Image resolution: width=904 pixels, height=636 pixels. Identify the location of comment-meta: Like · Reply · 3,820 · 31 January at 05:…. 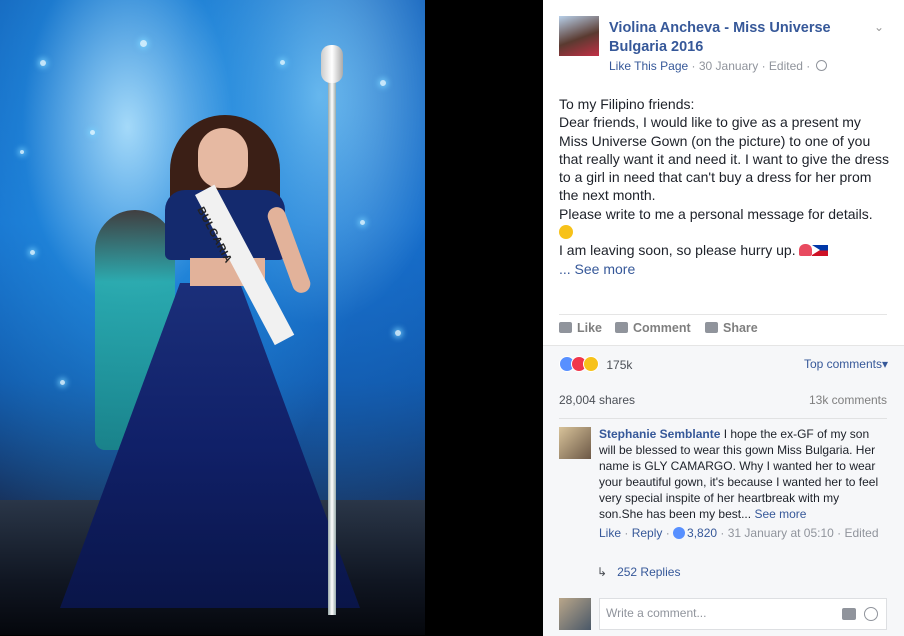
(739, 533).